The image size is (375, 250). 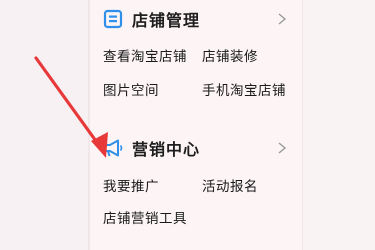 What do you see at coordinates (166, 149) in the screenshot?
I see `section-title-marketing-center: 营销中心` at bounding box center [166, 149].